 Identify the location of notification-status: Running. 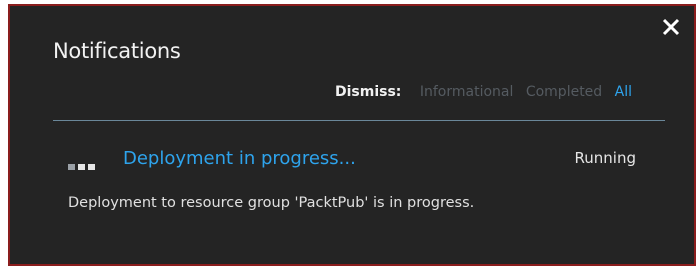
(605, 158).